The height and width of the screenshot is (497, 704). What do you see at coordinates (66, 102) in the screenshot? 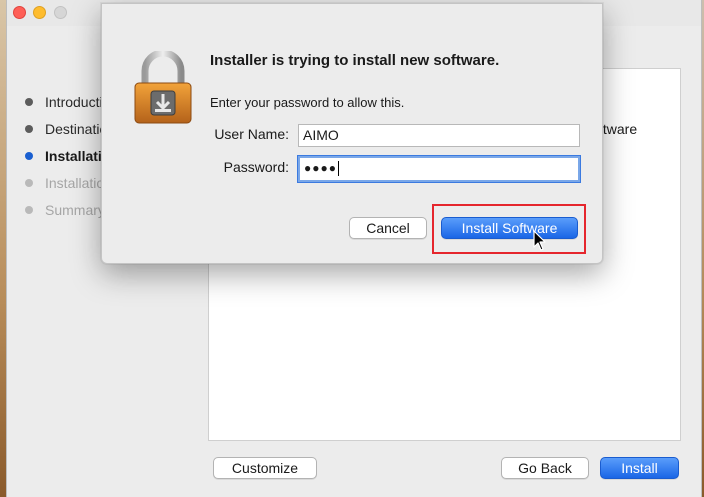
I see `step-introduction: Introduction` at bounding box center [66, 102].